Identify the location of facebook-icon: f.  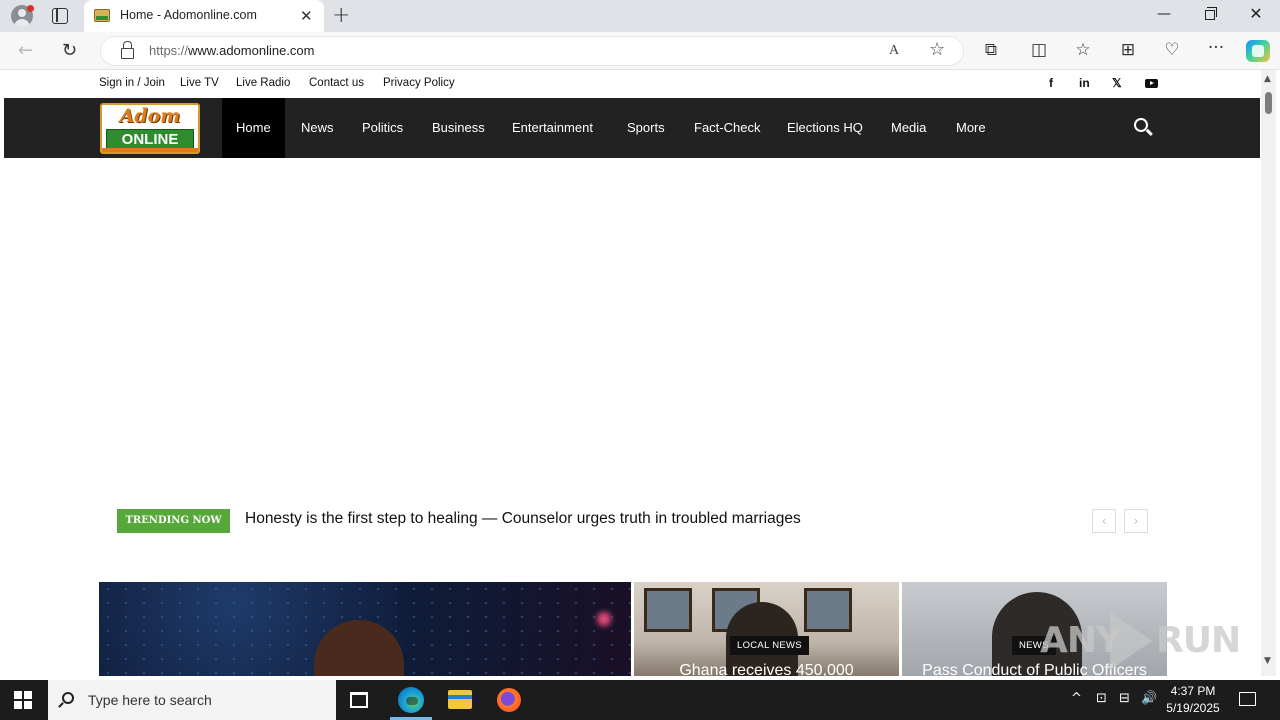
(1051, 83).